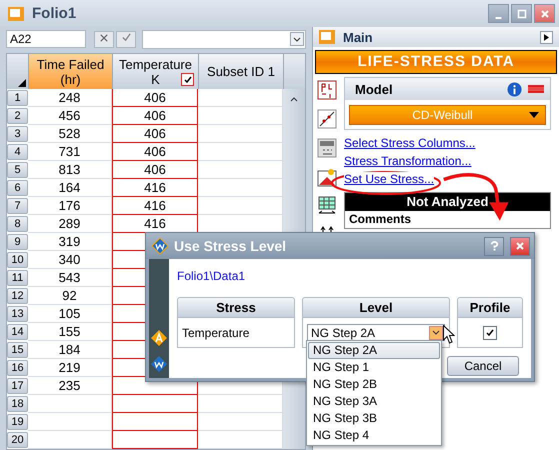  I want to click on table-cell: 248, so click(70, 98).